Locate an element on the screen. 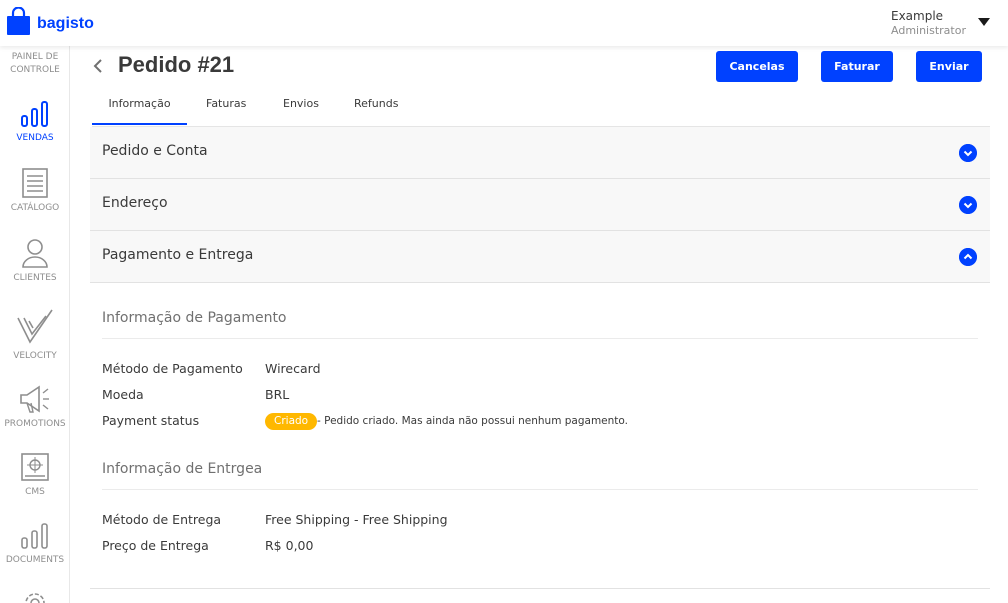 Image resolution: width=1008 pixels, height=603 pixels. accordion-title: Pagamento e Entrega is located at coordinates (178, 255).